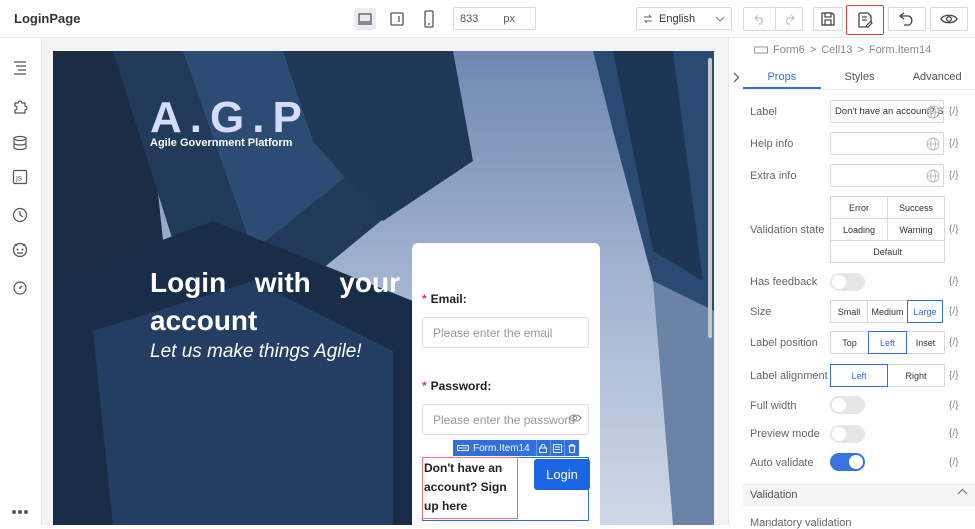  Describe the element at coordinates (859, 375) in the screenshot. I see `label-alignment-option-left: Left` at that location.